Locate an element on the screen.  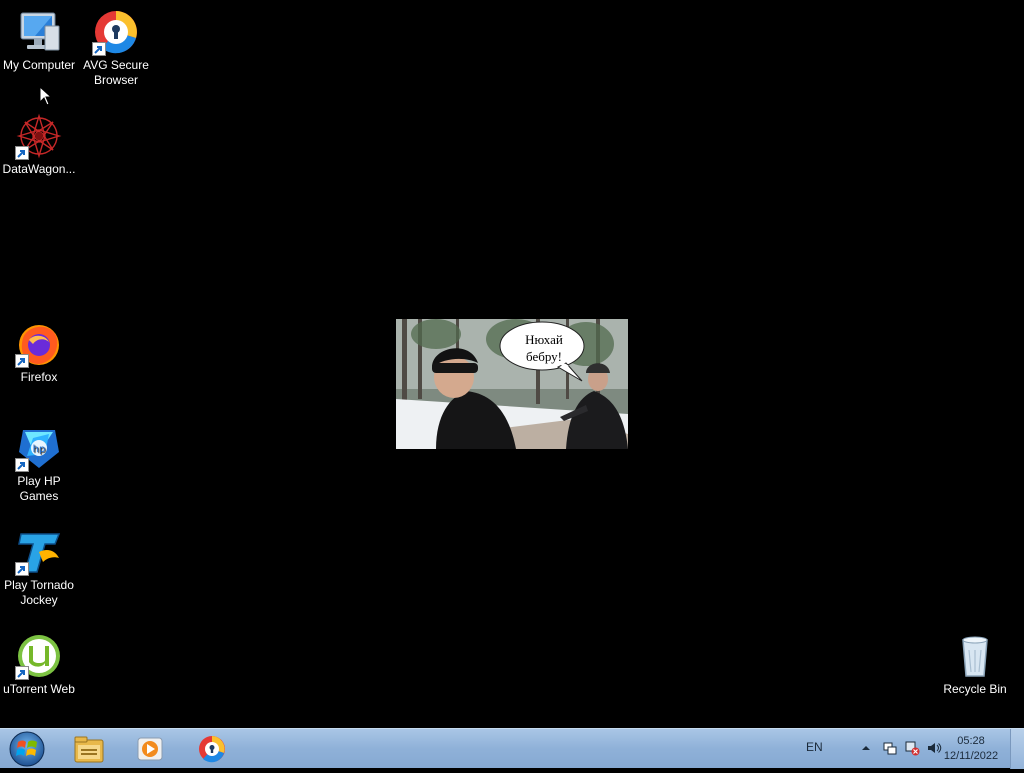
clock-time: 05:28 is located at coordinates (971, 741).